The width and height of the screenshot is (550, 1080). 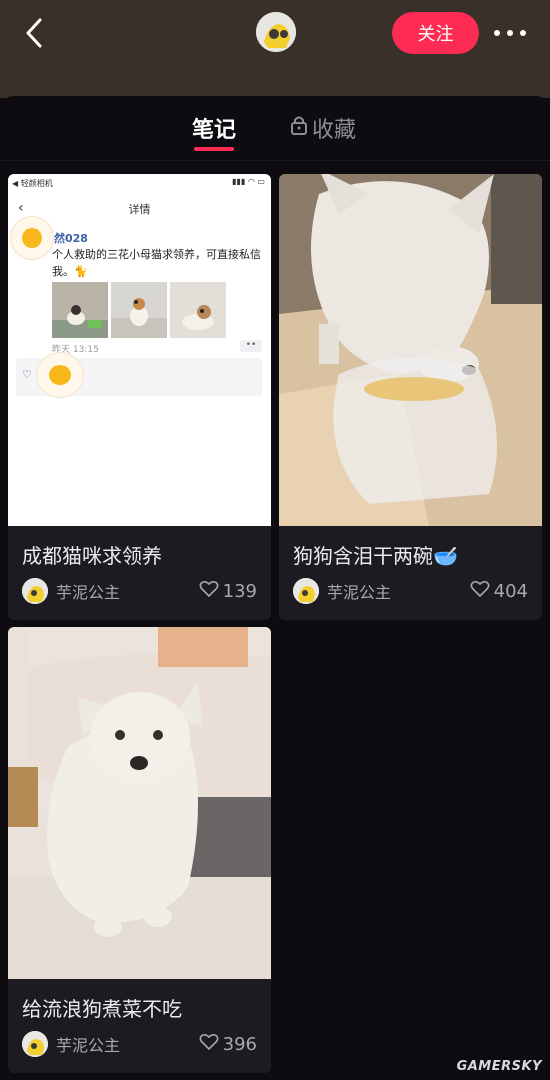 What do you see at coordinates (156, 263) in the screenshot?
I see `post-text: 个人救助的三花小母猫求领养，可直接私信我。🐈` at bounding box center [156, 263].